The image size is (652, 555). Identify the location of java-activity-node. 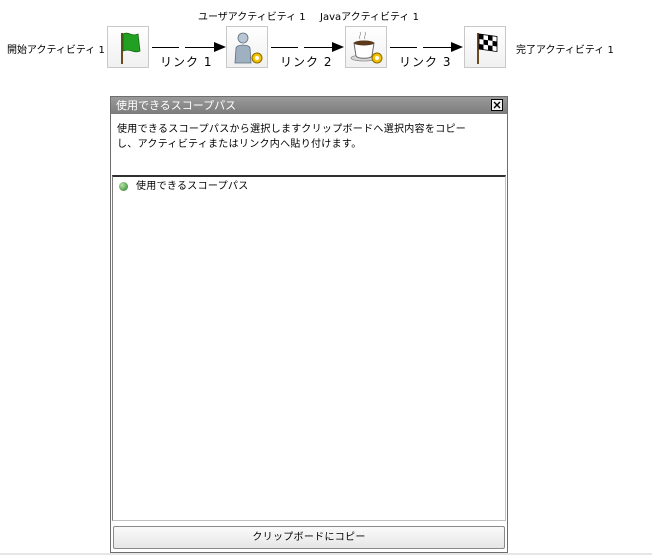
(366, 47).